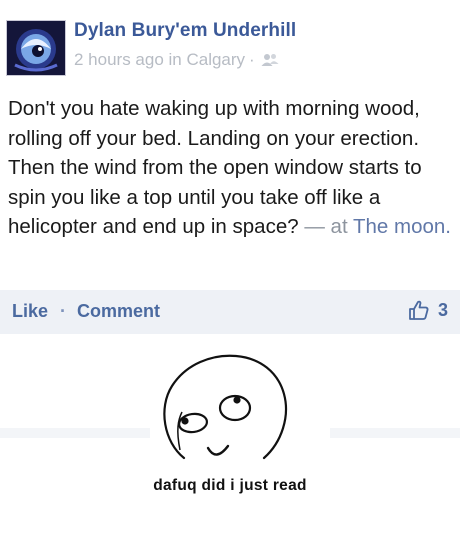 The width and height of the screenshot is (460, 560). What do you see at coordinates (75, 433) in the screenshot?
I see `image-artifact-left` at bounding box center [75, 433].